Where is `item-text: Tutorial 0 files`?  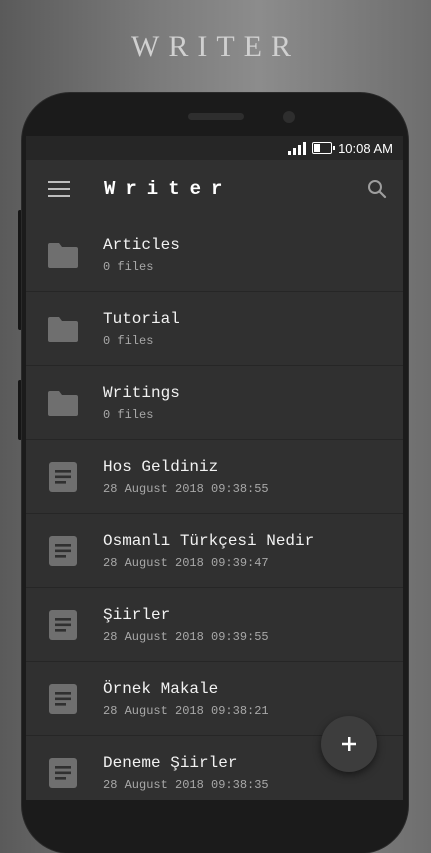
item-text: Tutorial 0 files is located at coordinates (141, 329).